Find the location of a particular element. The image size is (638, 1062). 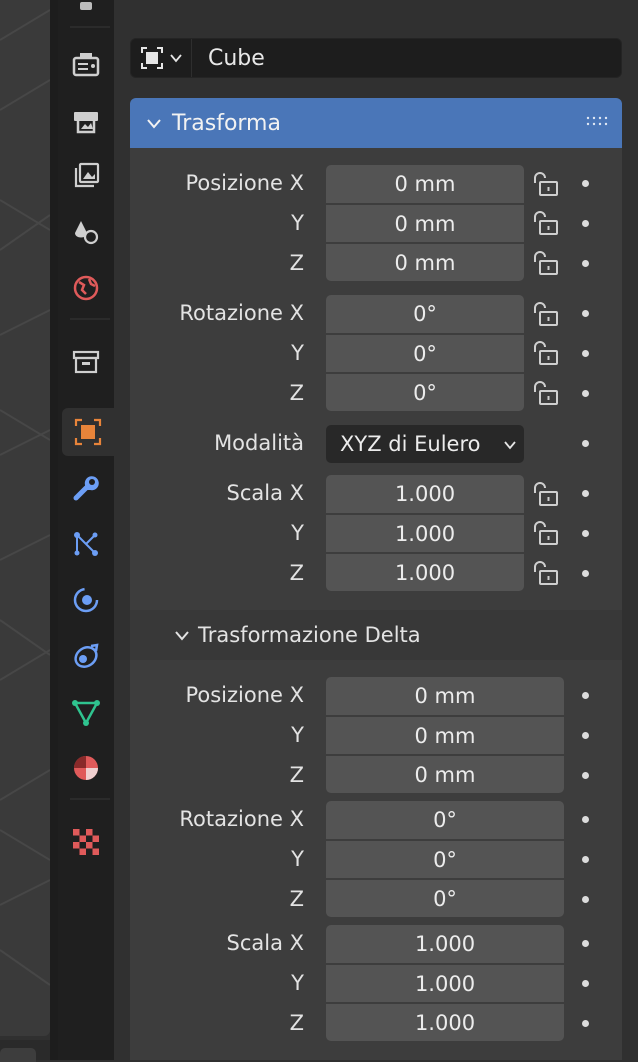

scale-x-label: Scala X is located at coordinates (265, 493).